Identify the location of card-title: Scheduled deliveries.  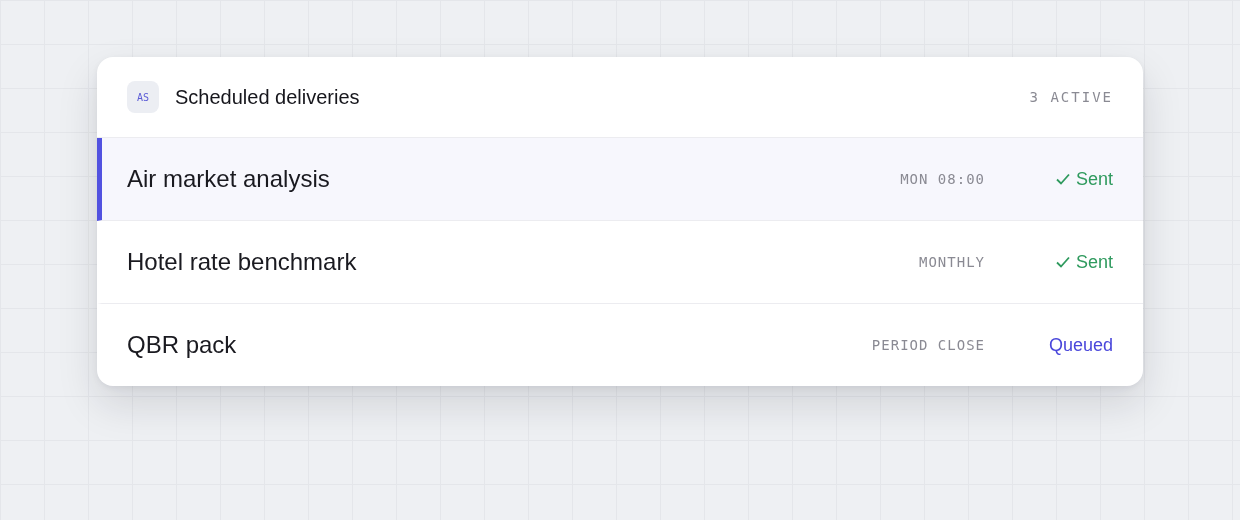
(268, 97).